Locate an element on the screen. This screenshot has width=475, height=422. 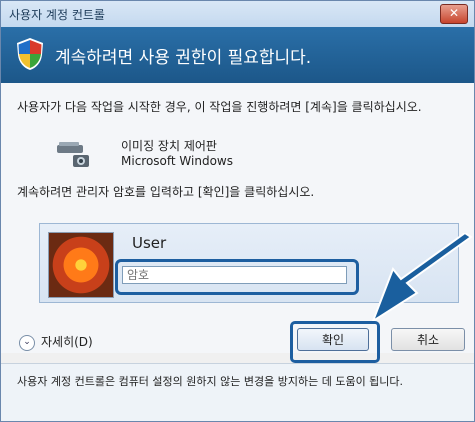
header-banner: 계속하려면 사용 권한이 필요합니다. is located at coordinates (237, 55).